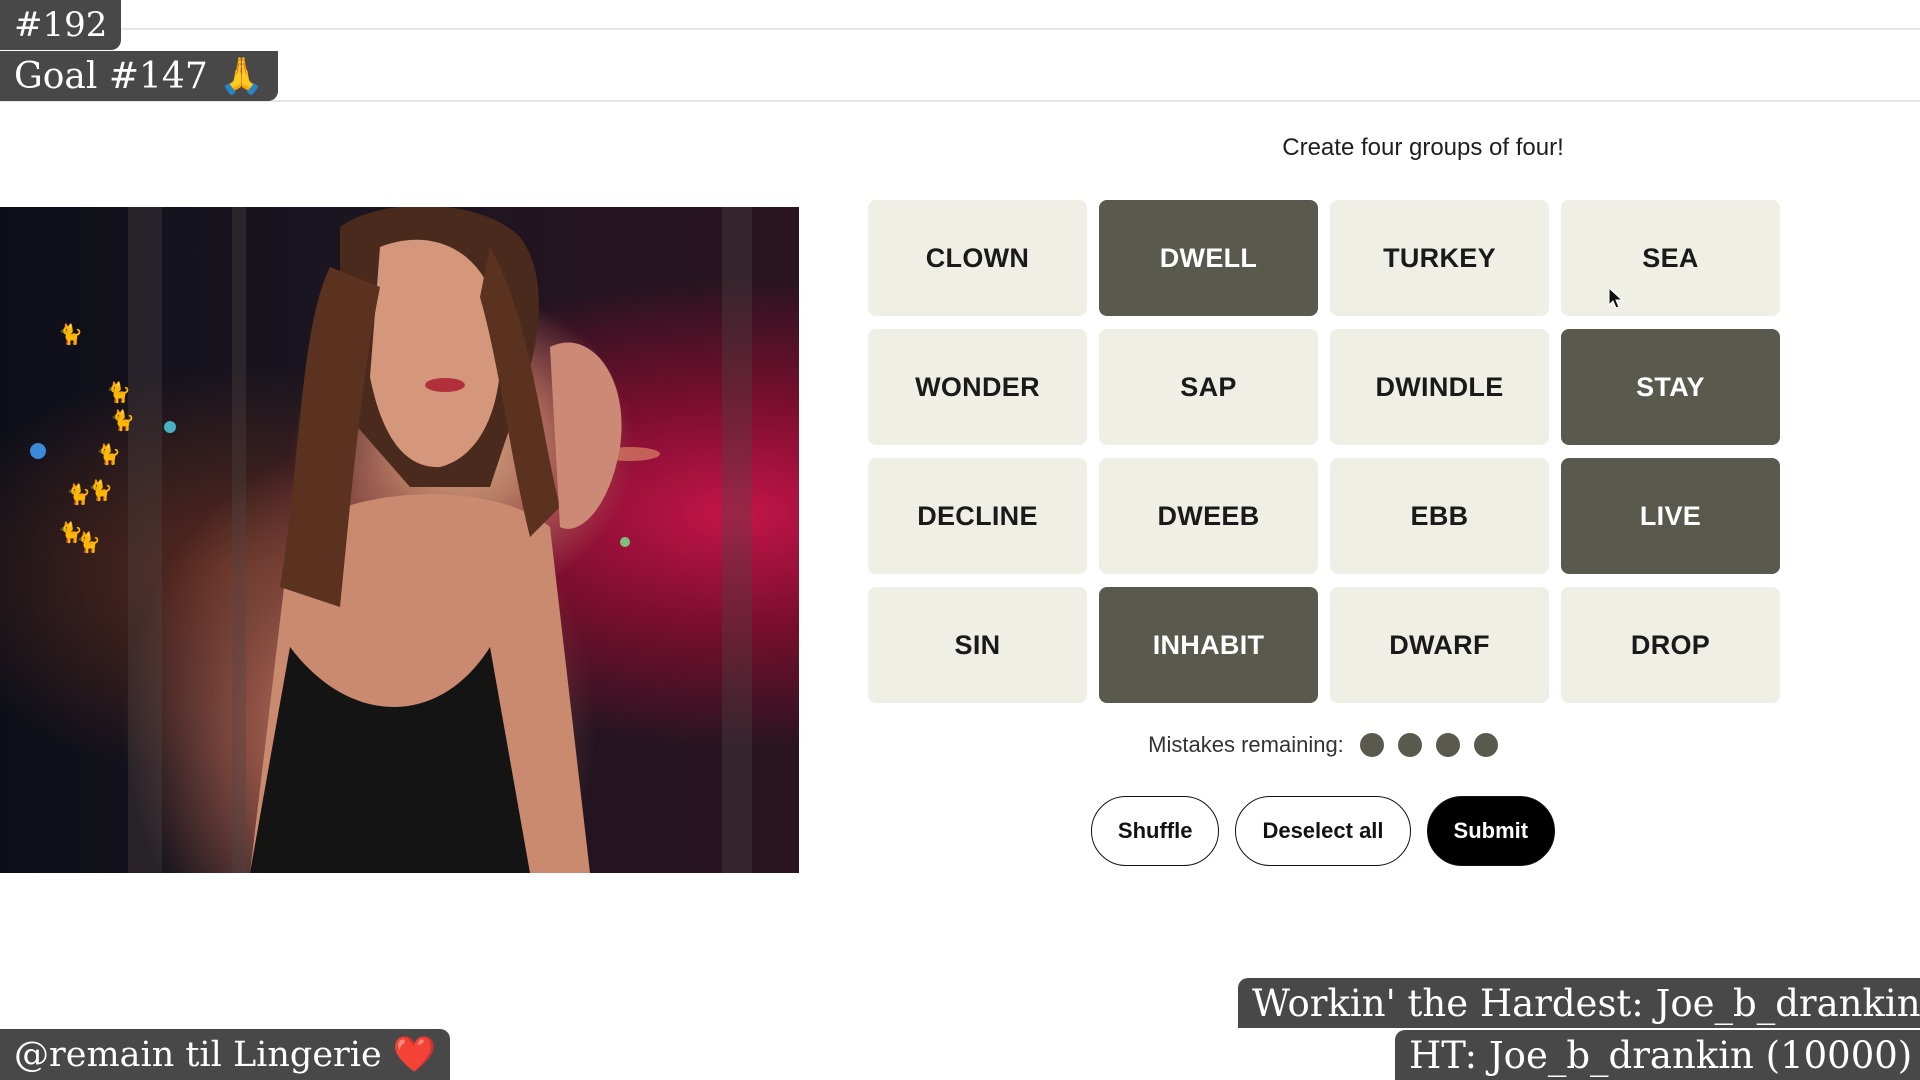  I want to click on word-tile: DWEEB, so click(1208, 516).